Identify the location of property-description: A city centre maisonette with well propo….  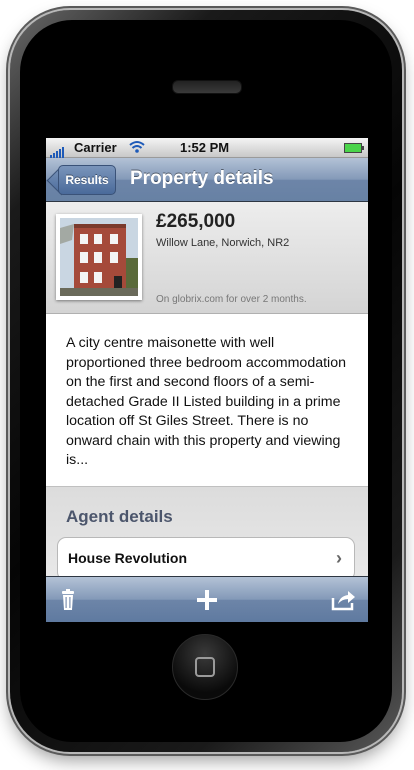
(206, 401).